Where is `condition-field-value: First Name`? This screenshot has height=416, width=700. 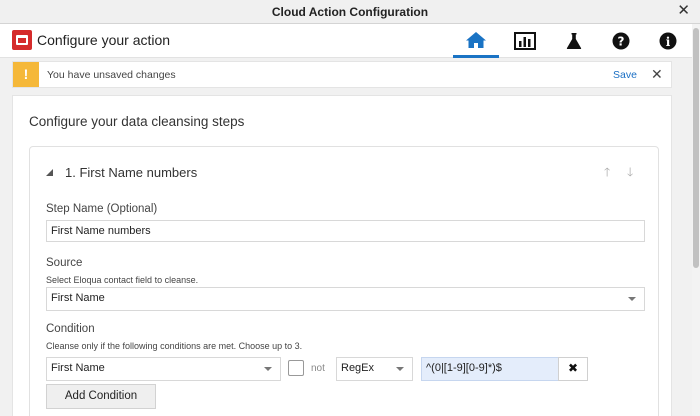
condition-field-value: First Name is located at coordinates (78, 368).